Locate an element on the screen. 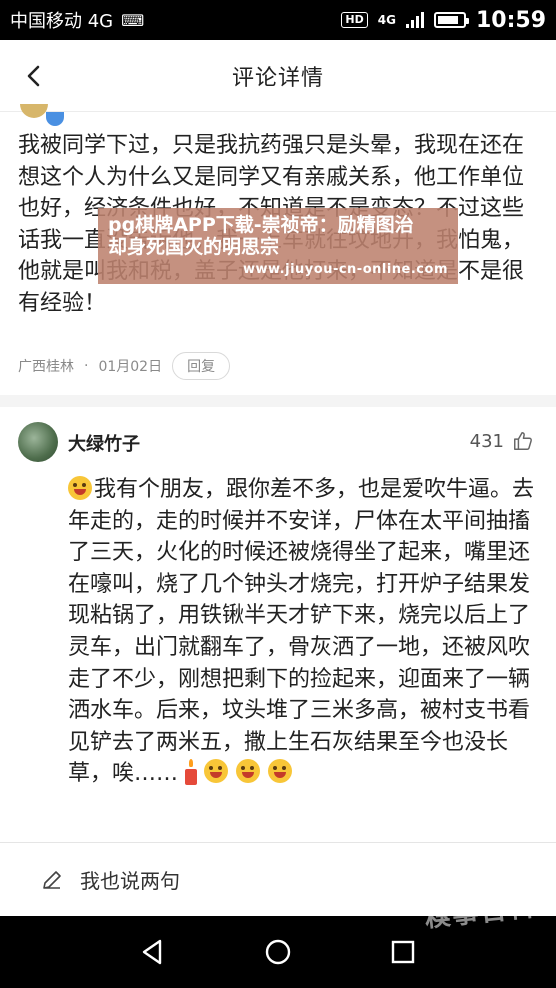  candle-icon is located at coordinates (191, 772).